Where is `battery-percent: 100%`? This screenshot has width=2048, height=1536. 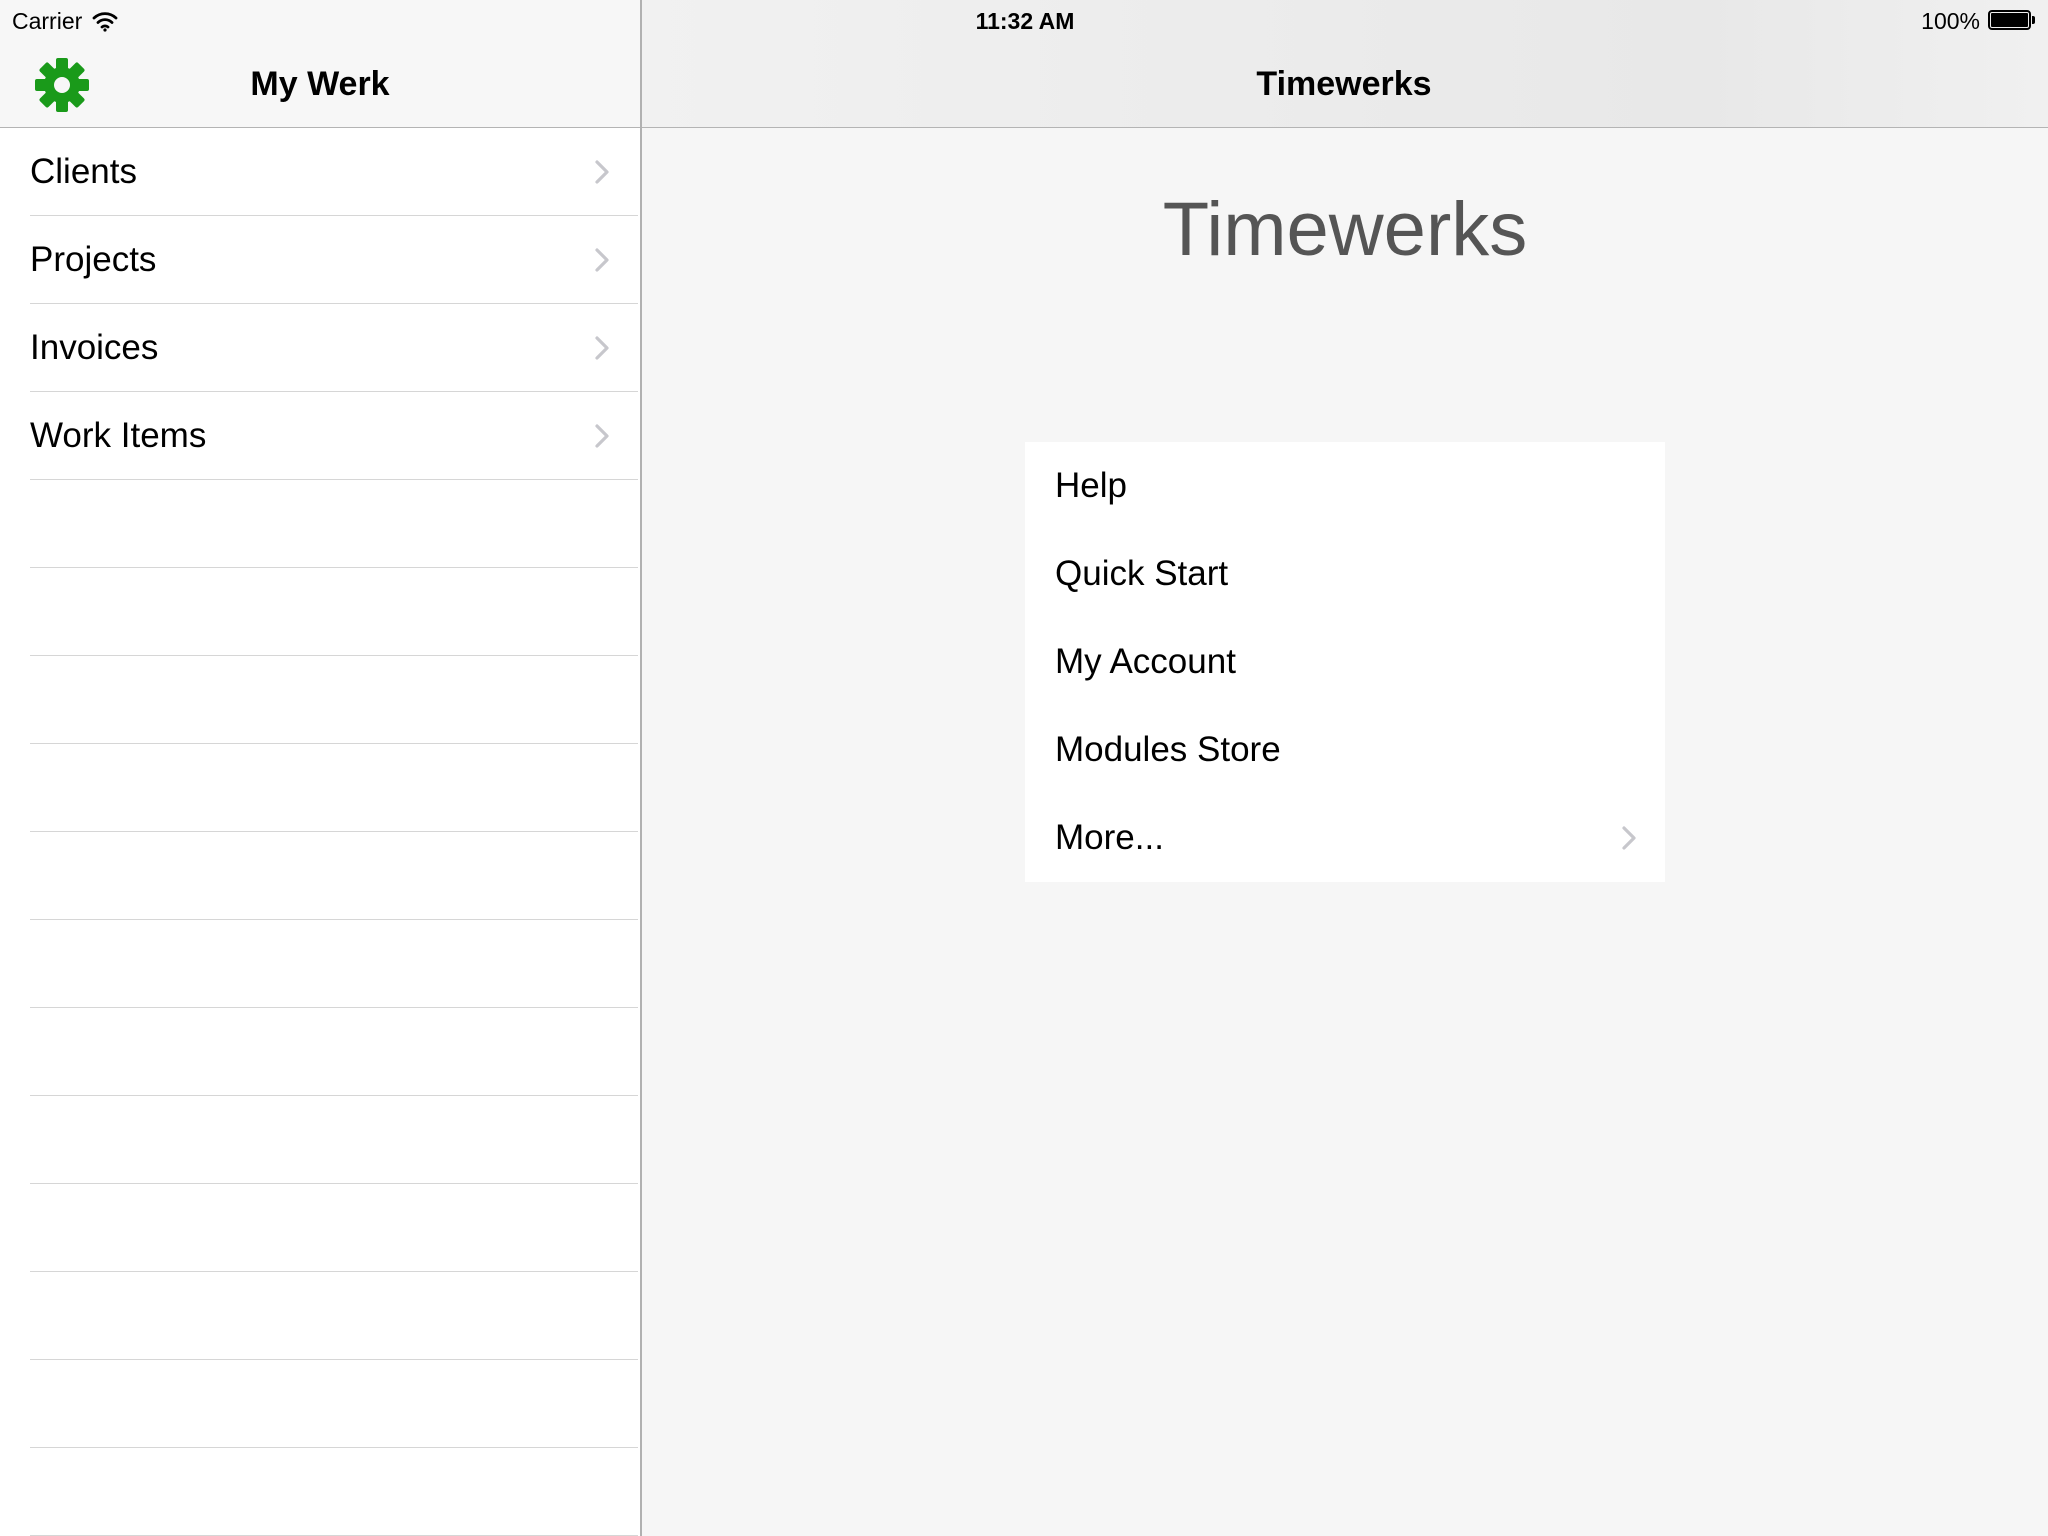
battery-percent: 100% is located at coordinates (1950, 20).